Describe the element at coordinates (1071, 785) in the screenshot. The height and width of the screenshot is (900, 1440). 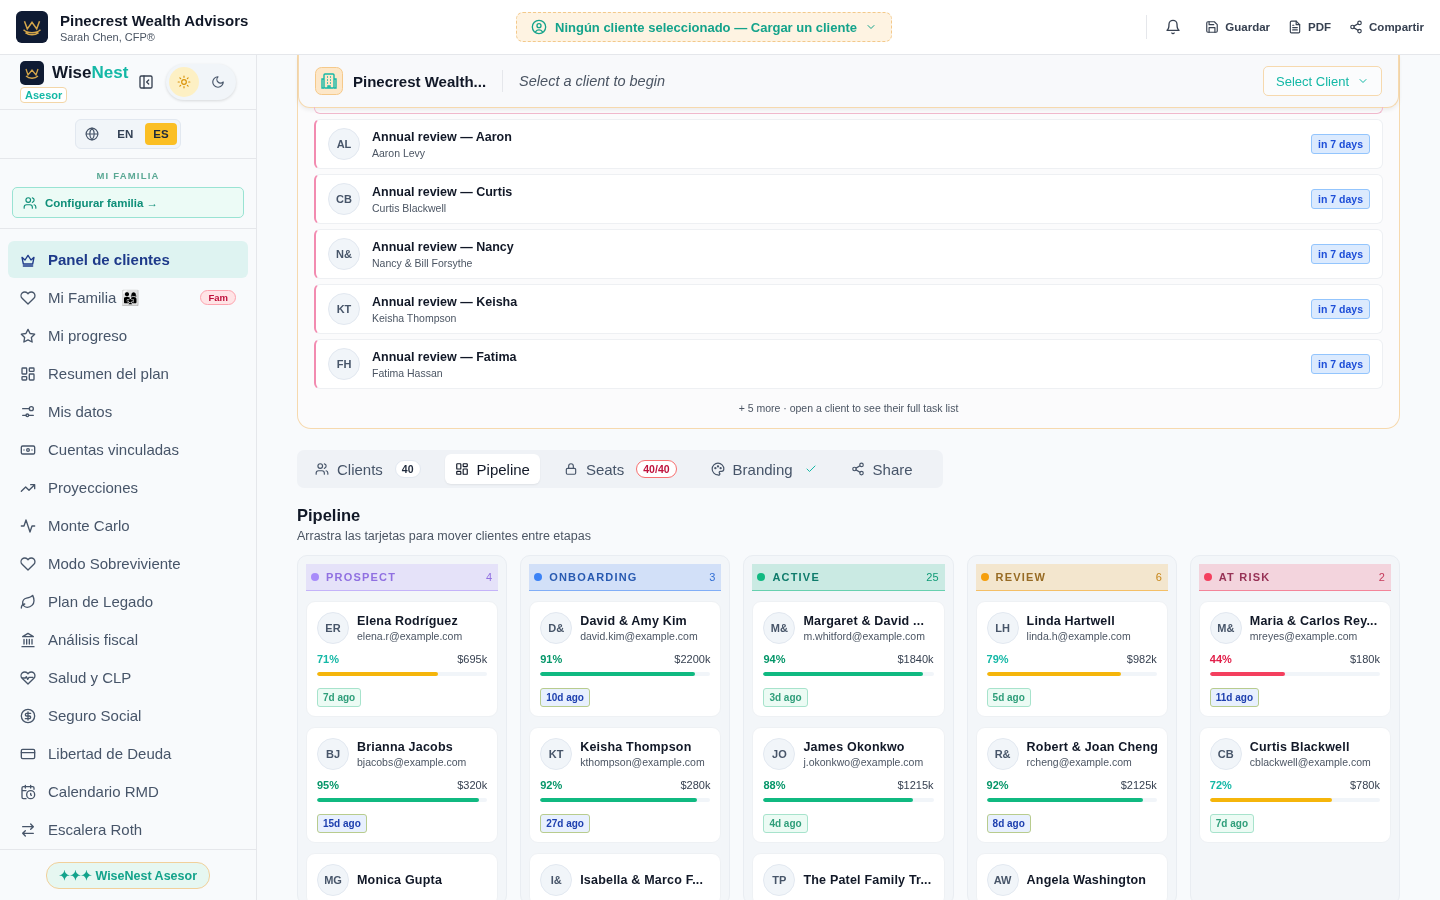
I see `client-card: R& Robert & Joan Cheng rcheng@example.com 92% $2125k 8d ago` at that location.